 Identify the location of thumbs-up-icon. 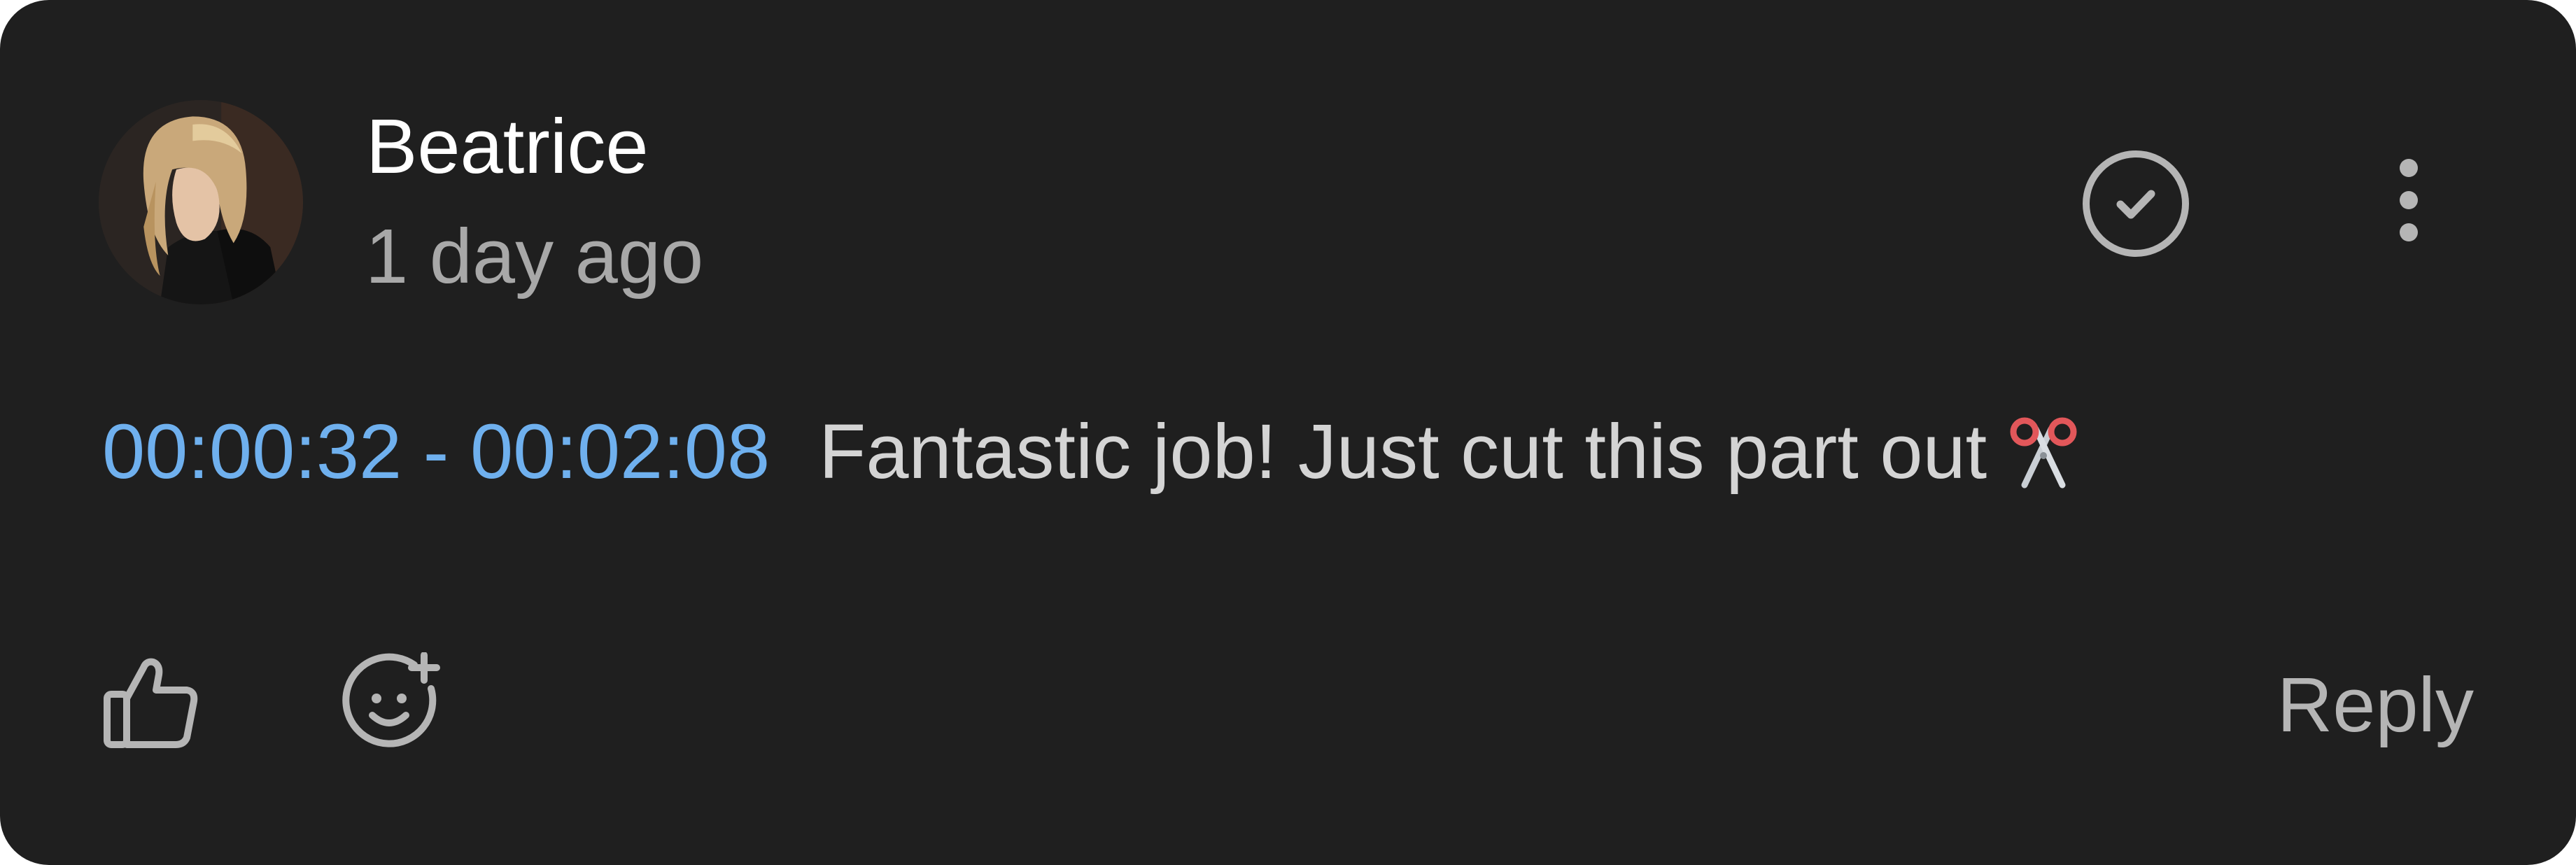
(151, 703).